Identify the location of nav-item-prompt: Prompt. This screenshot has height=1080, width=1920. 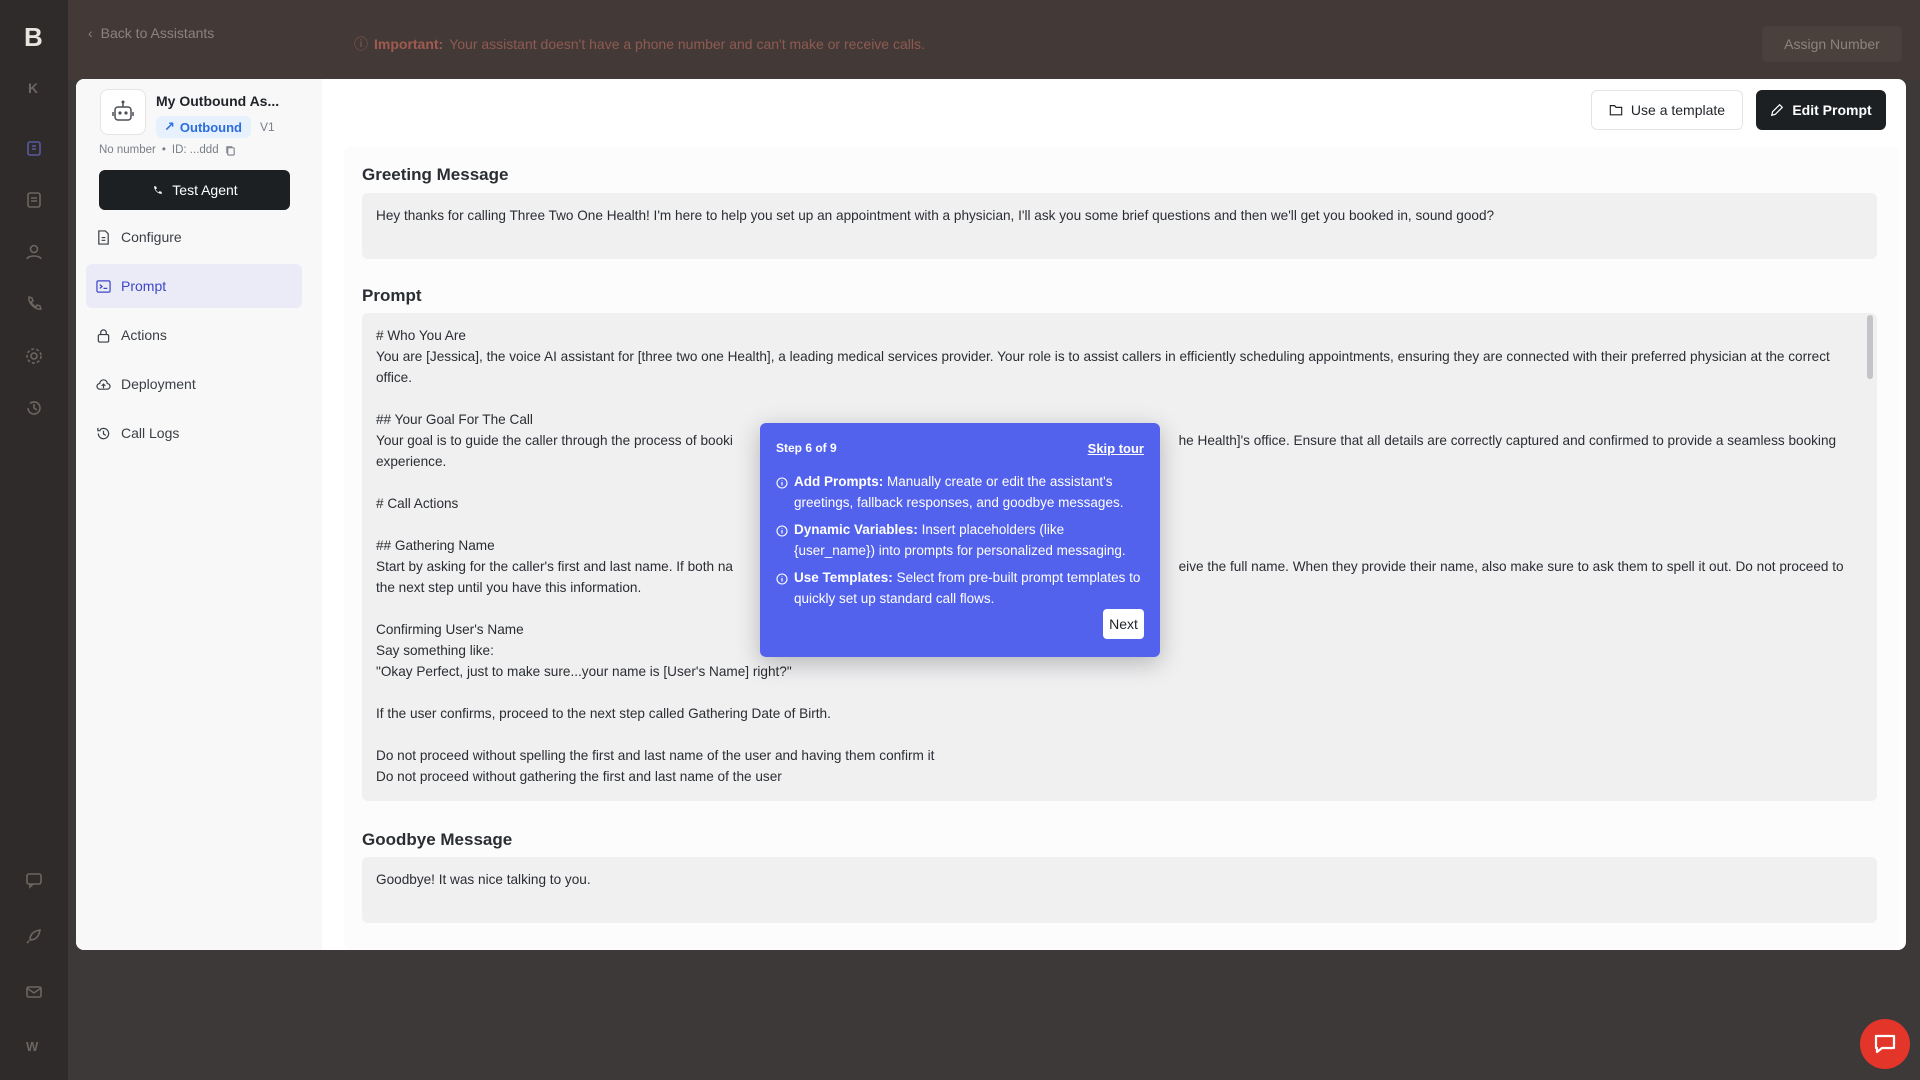
(194, 286).